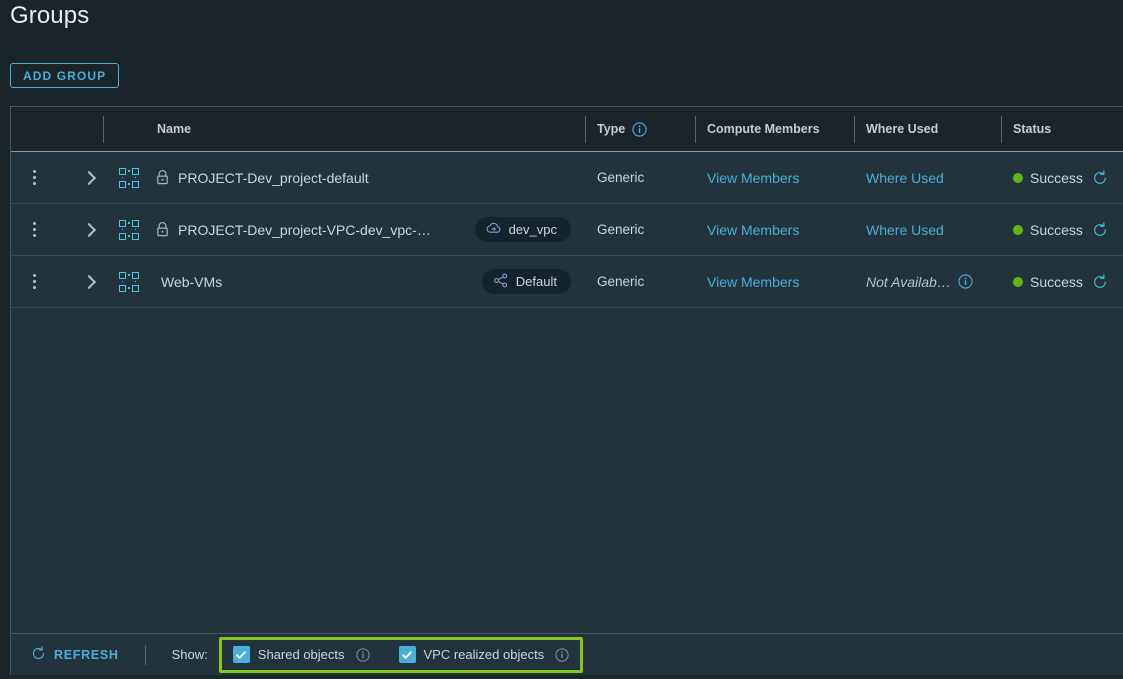 Image resolution: width=1123 pixels, height=679 pixels. What do you see at coordinates (927, 129) in the screenshot?
I see `column-header-where-used: Where Used` at bounding box center [927, 129].